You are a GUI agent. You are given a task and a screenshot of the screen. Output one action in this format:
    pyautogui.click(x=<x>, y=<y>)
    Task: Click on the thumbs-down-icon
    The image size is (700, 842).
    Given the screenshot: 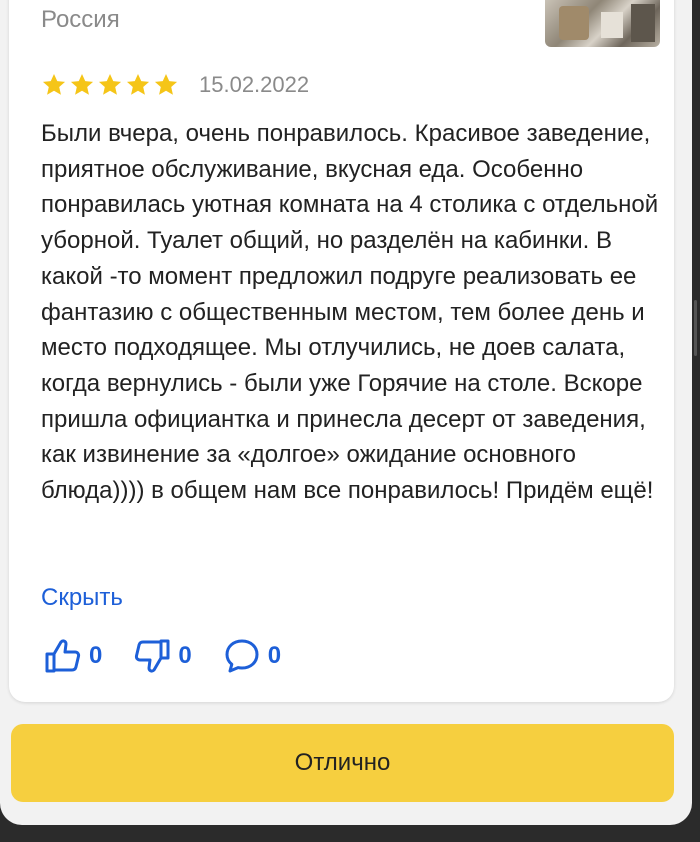 What is the action you would take?
    pyautogui.click(x=152, y=656)
    